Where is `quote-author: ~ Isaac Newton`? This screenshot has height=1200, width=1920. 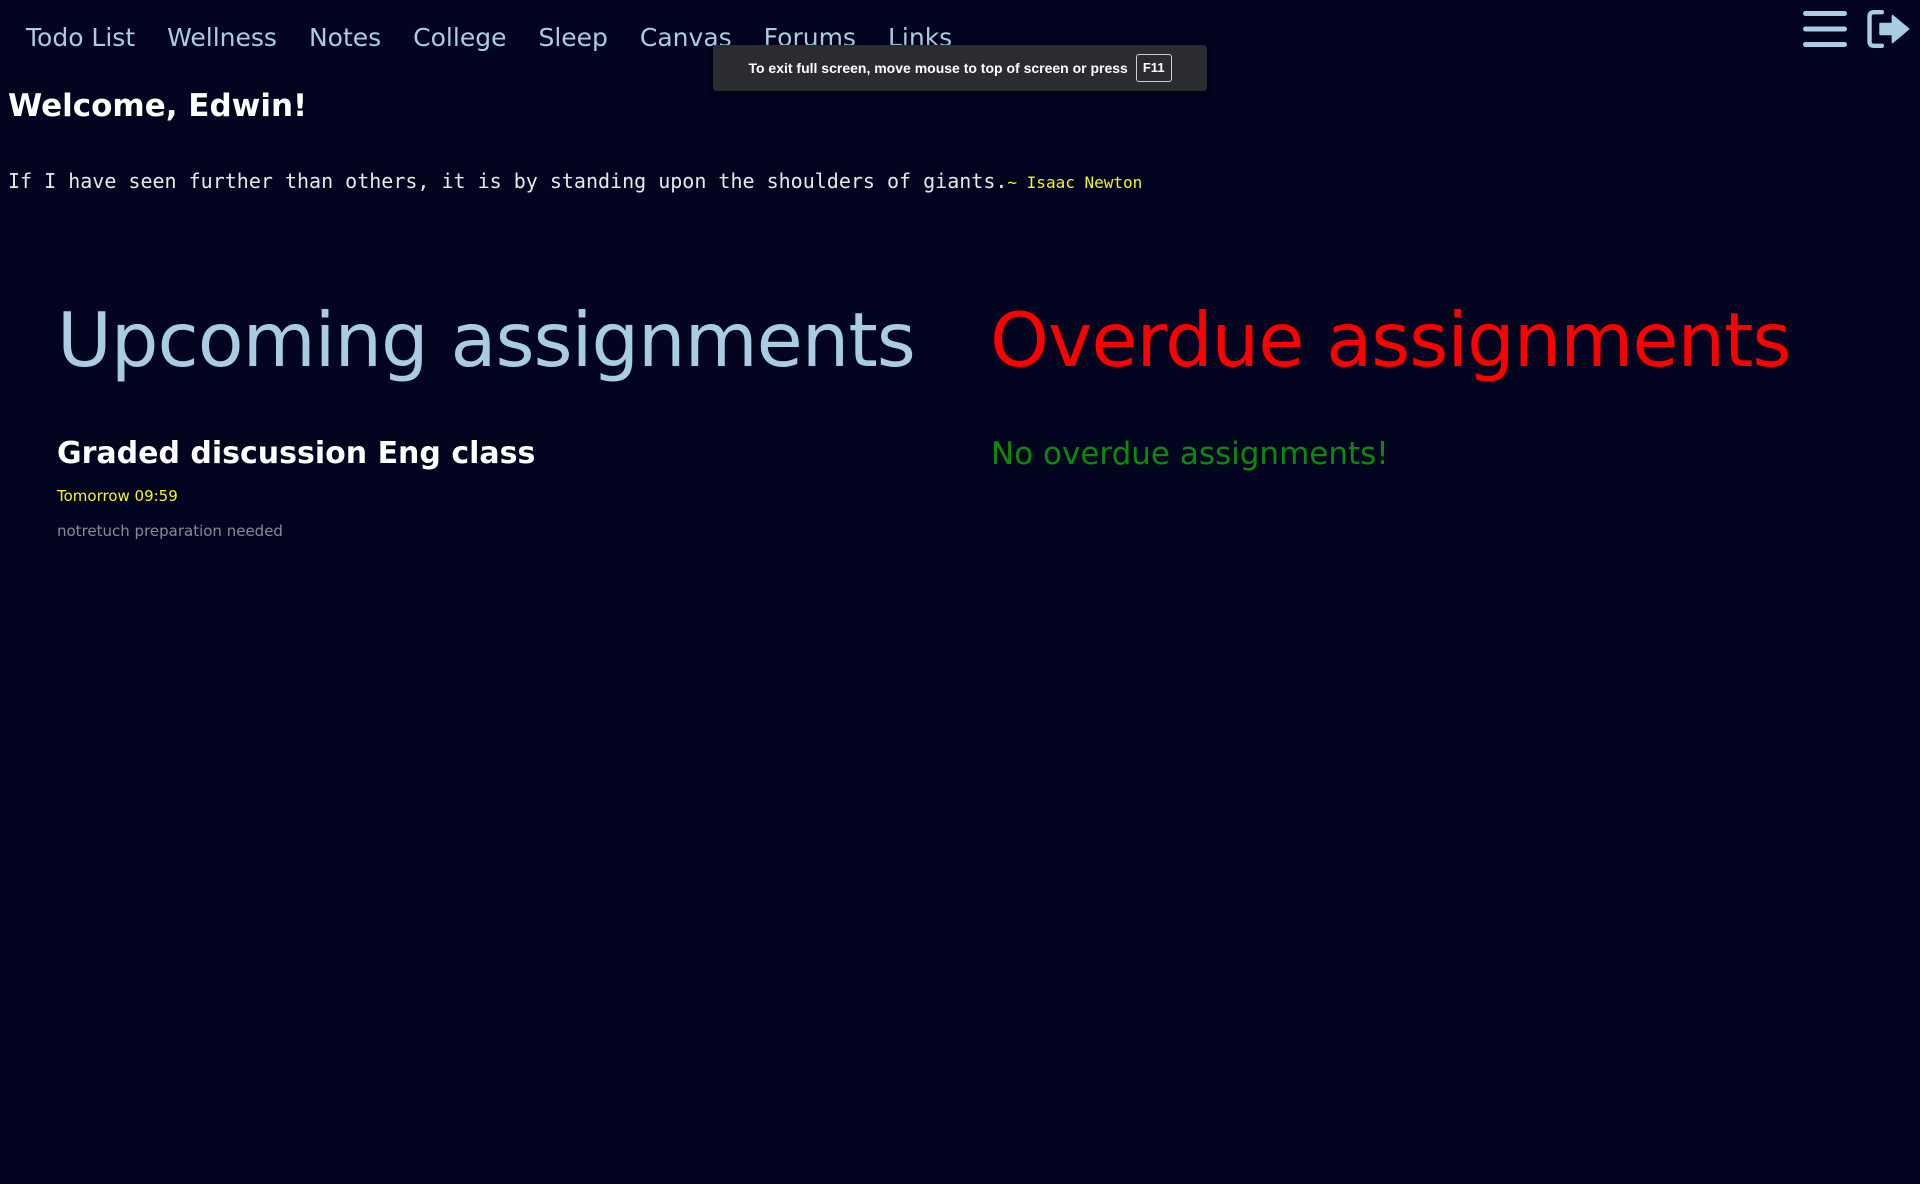
quote-author: ~ Isaac Newton is located at coordinates (1075, 182).